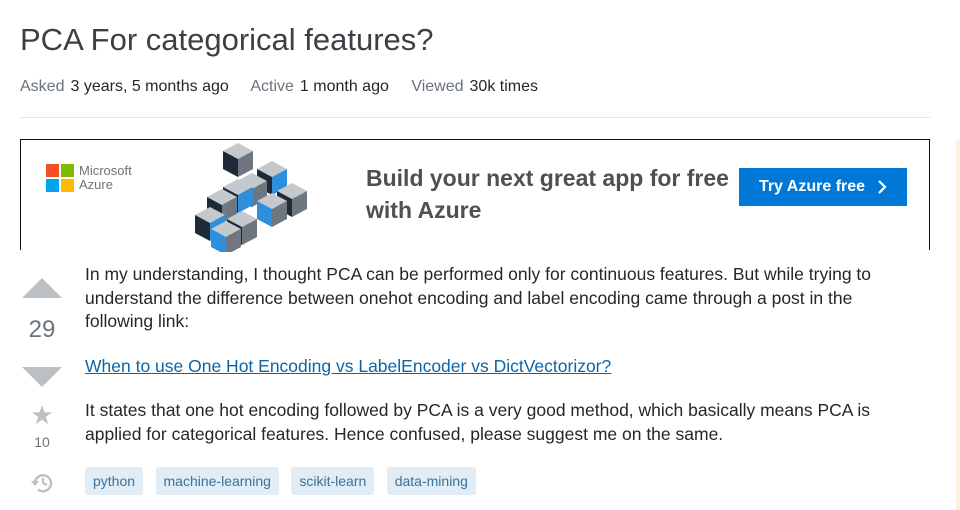 The image size is (960, 510). What do you see at coordinates (42, 442) in the screenshot?
I see `favorite-count: 10` at bounding box center [42, 442].